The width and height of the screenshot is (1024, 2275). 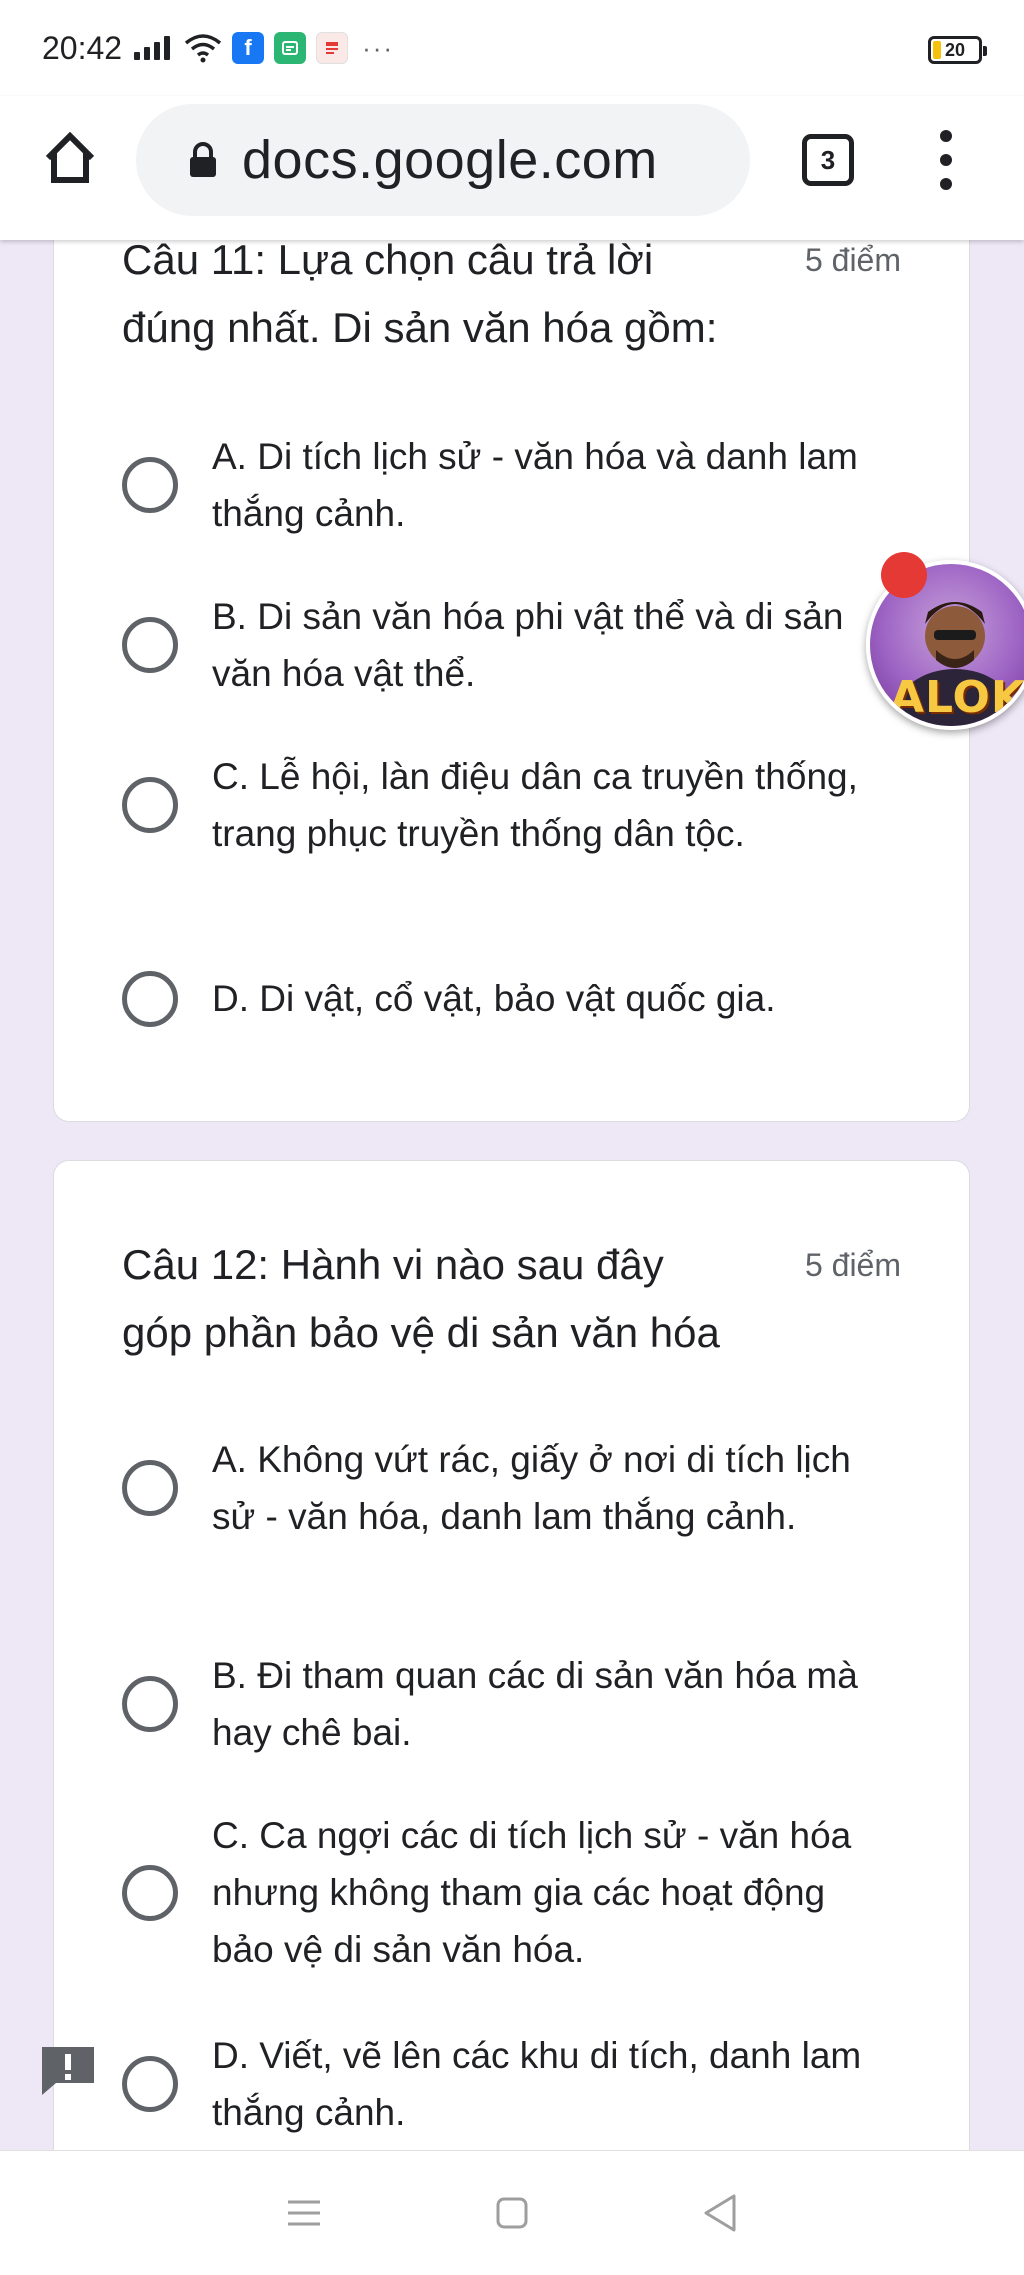 I want to click on home-button, so click(x=70, y=158).